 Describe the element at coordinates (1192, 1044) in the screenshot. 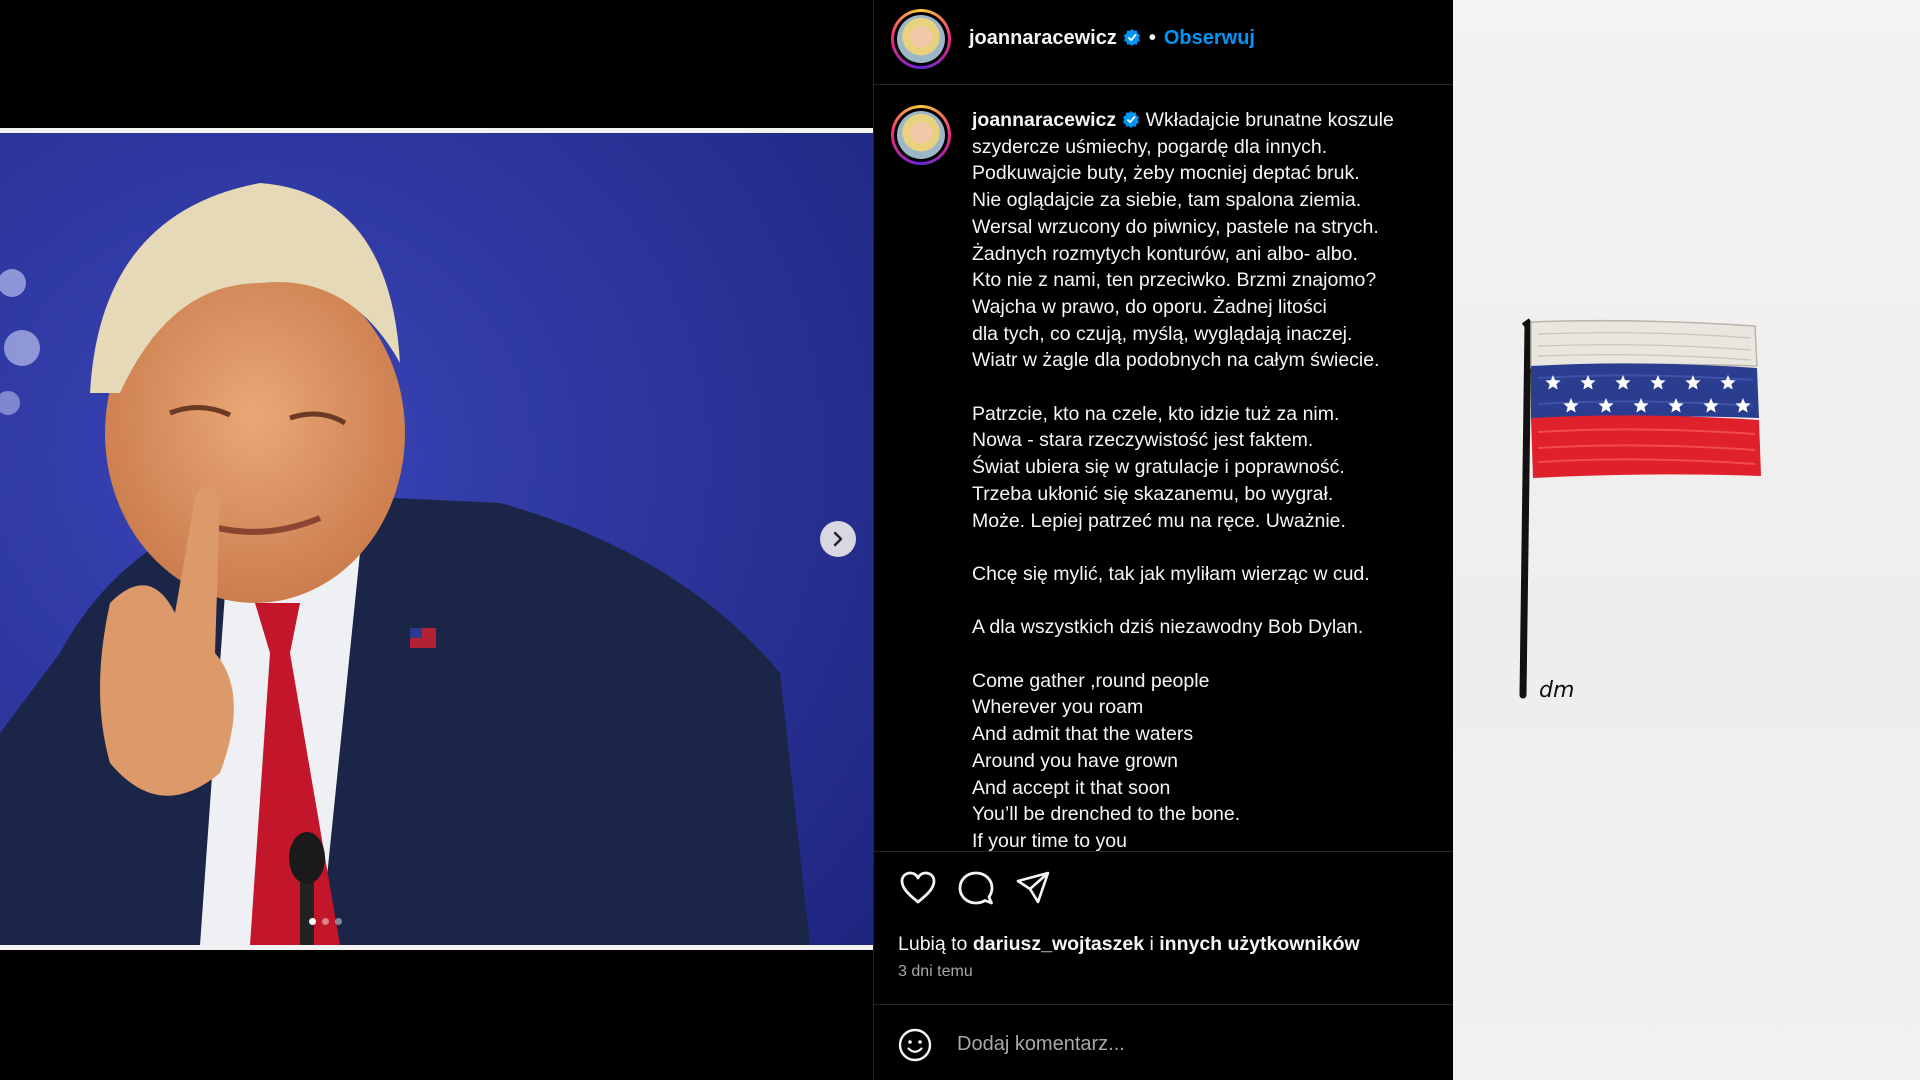

I see `comment-input` at that location.